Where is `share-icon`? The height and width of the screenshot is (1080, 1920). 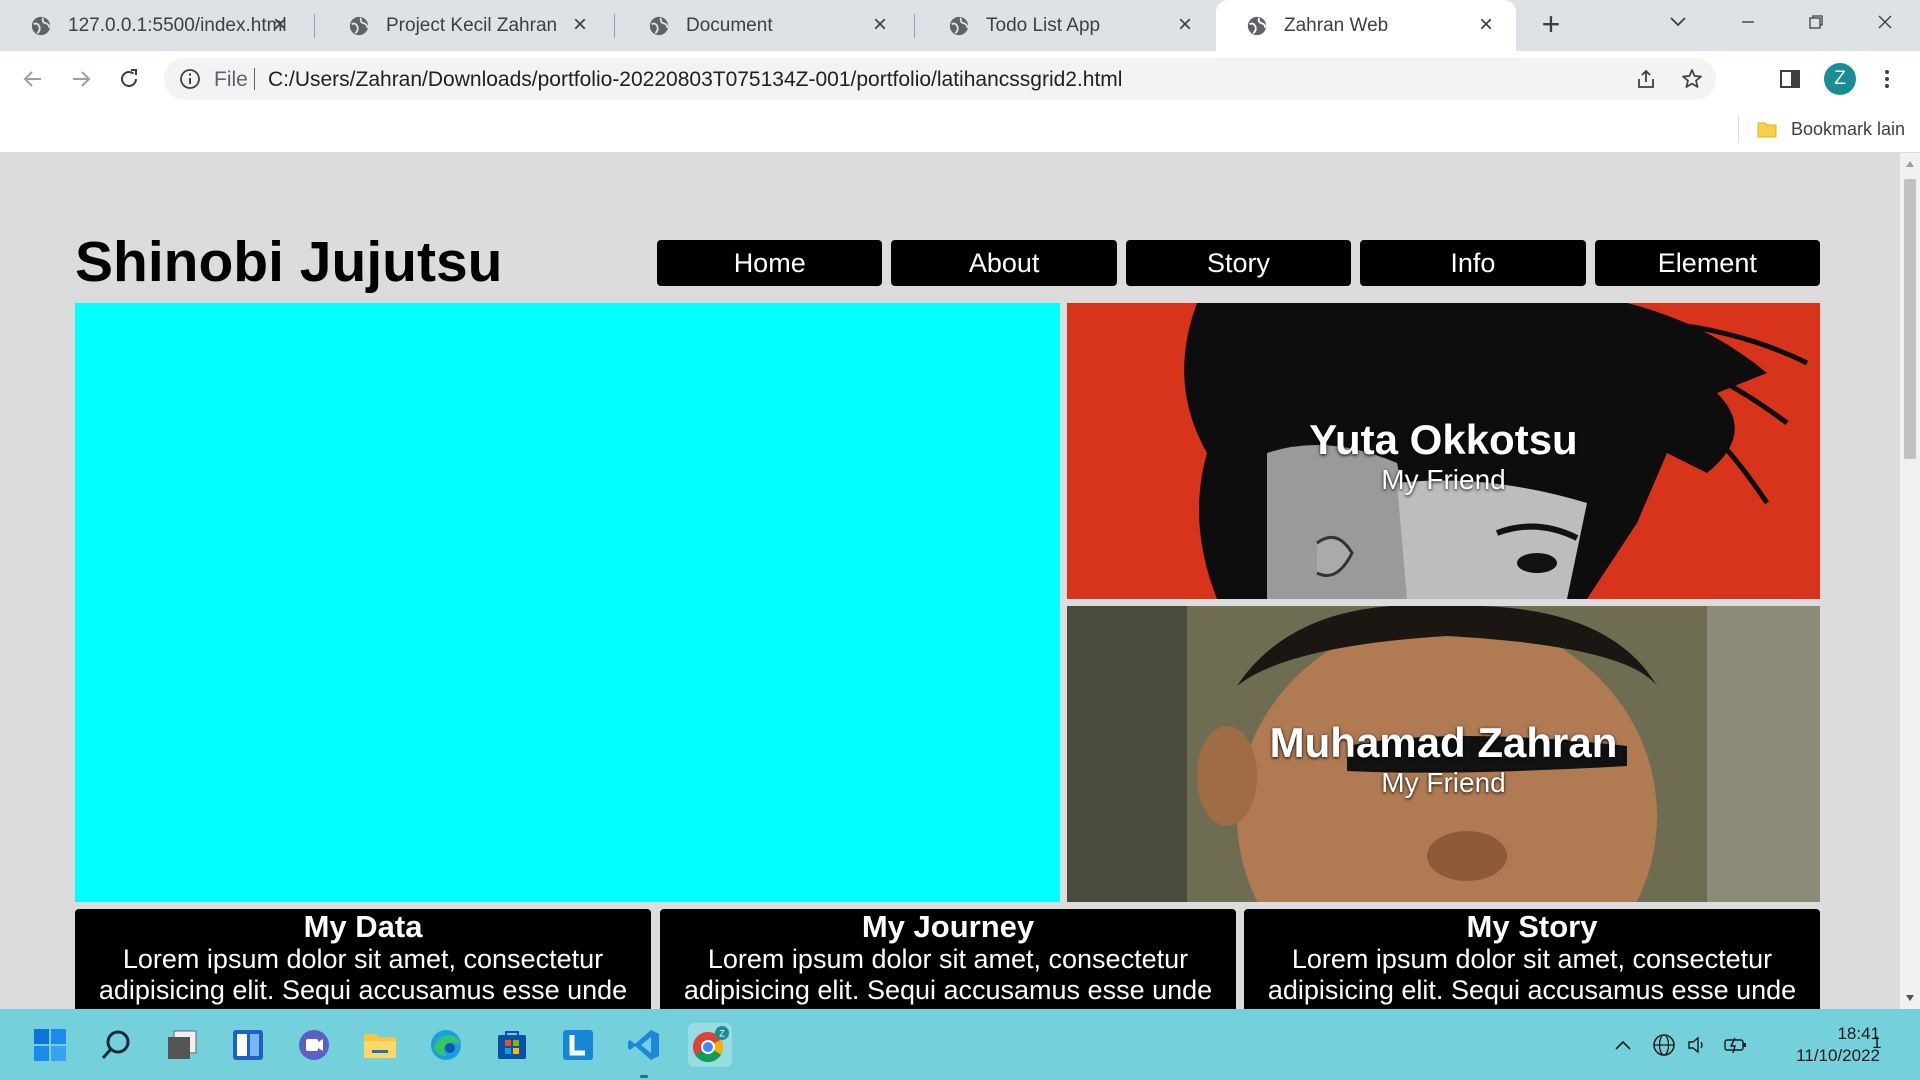 share-icon is located at coordinates (1646, 79).